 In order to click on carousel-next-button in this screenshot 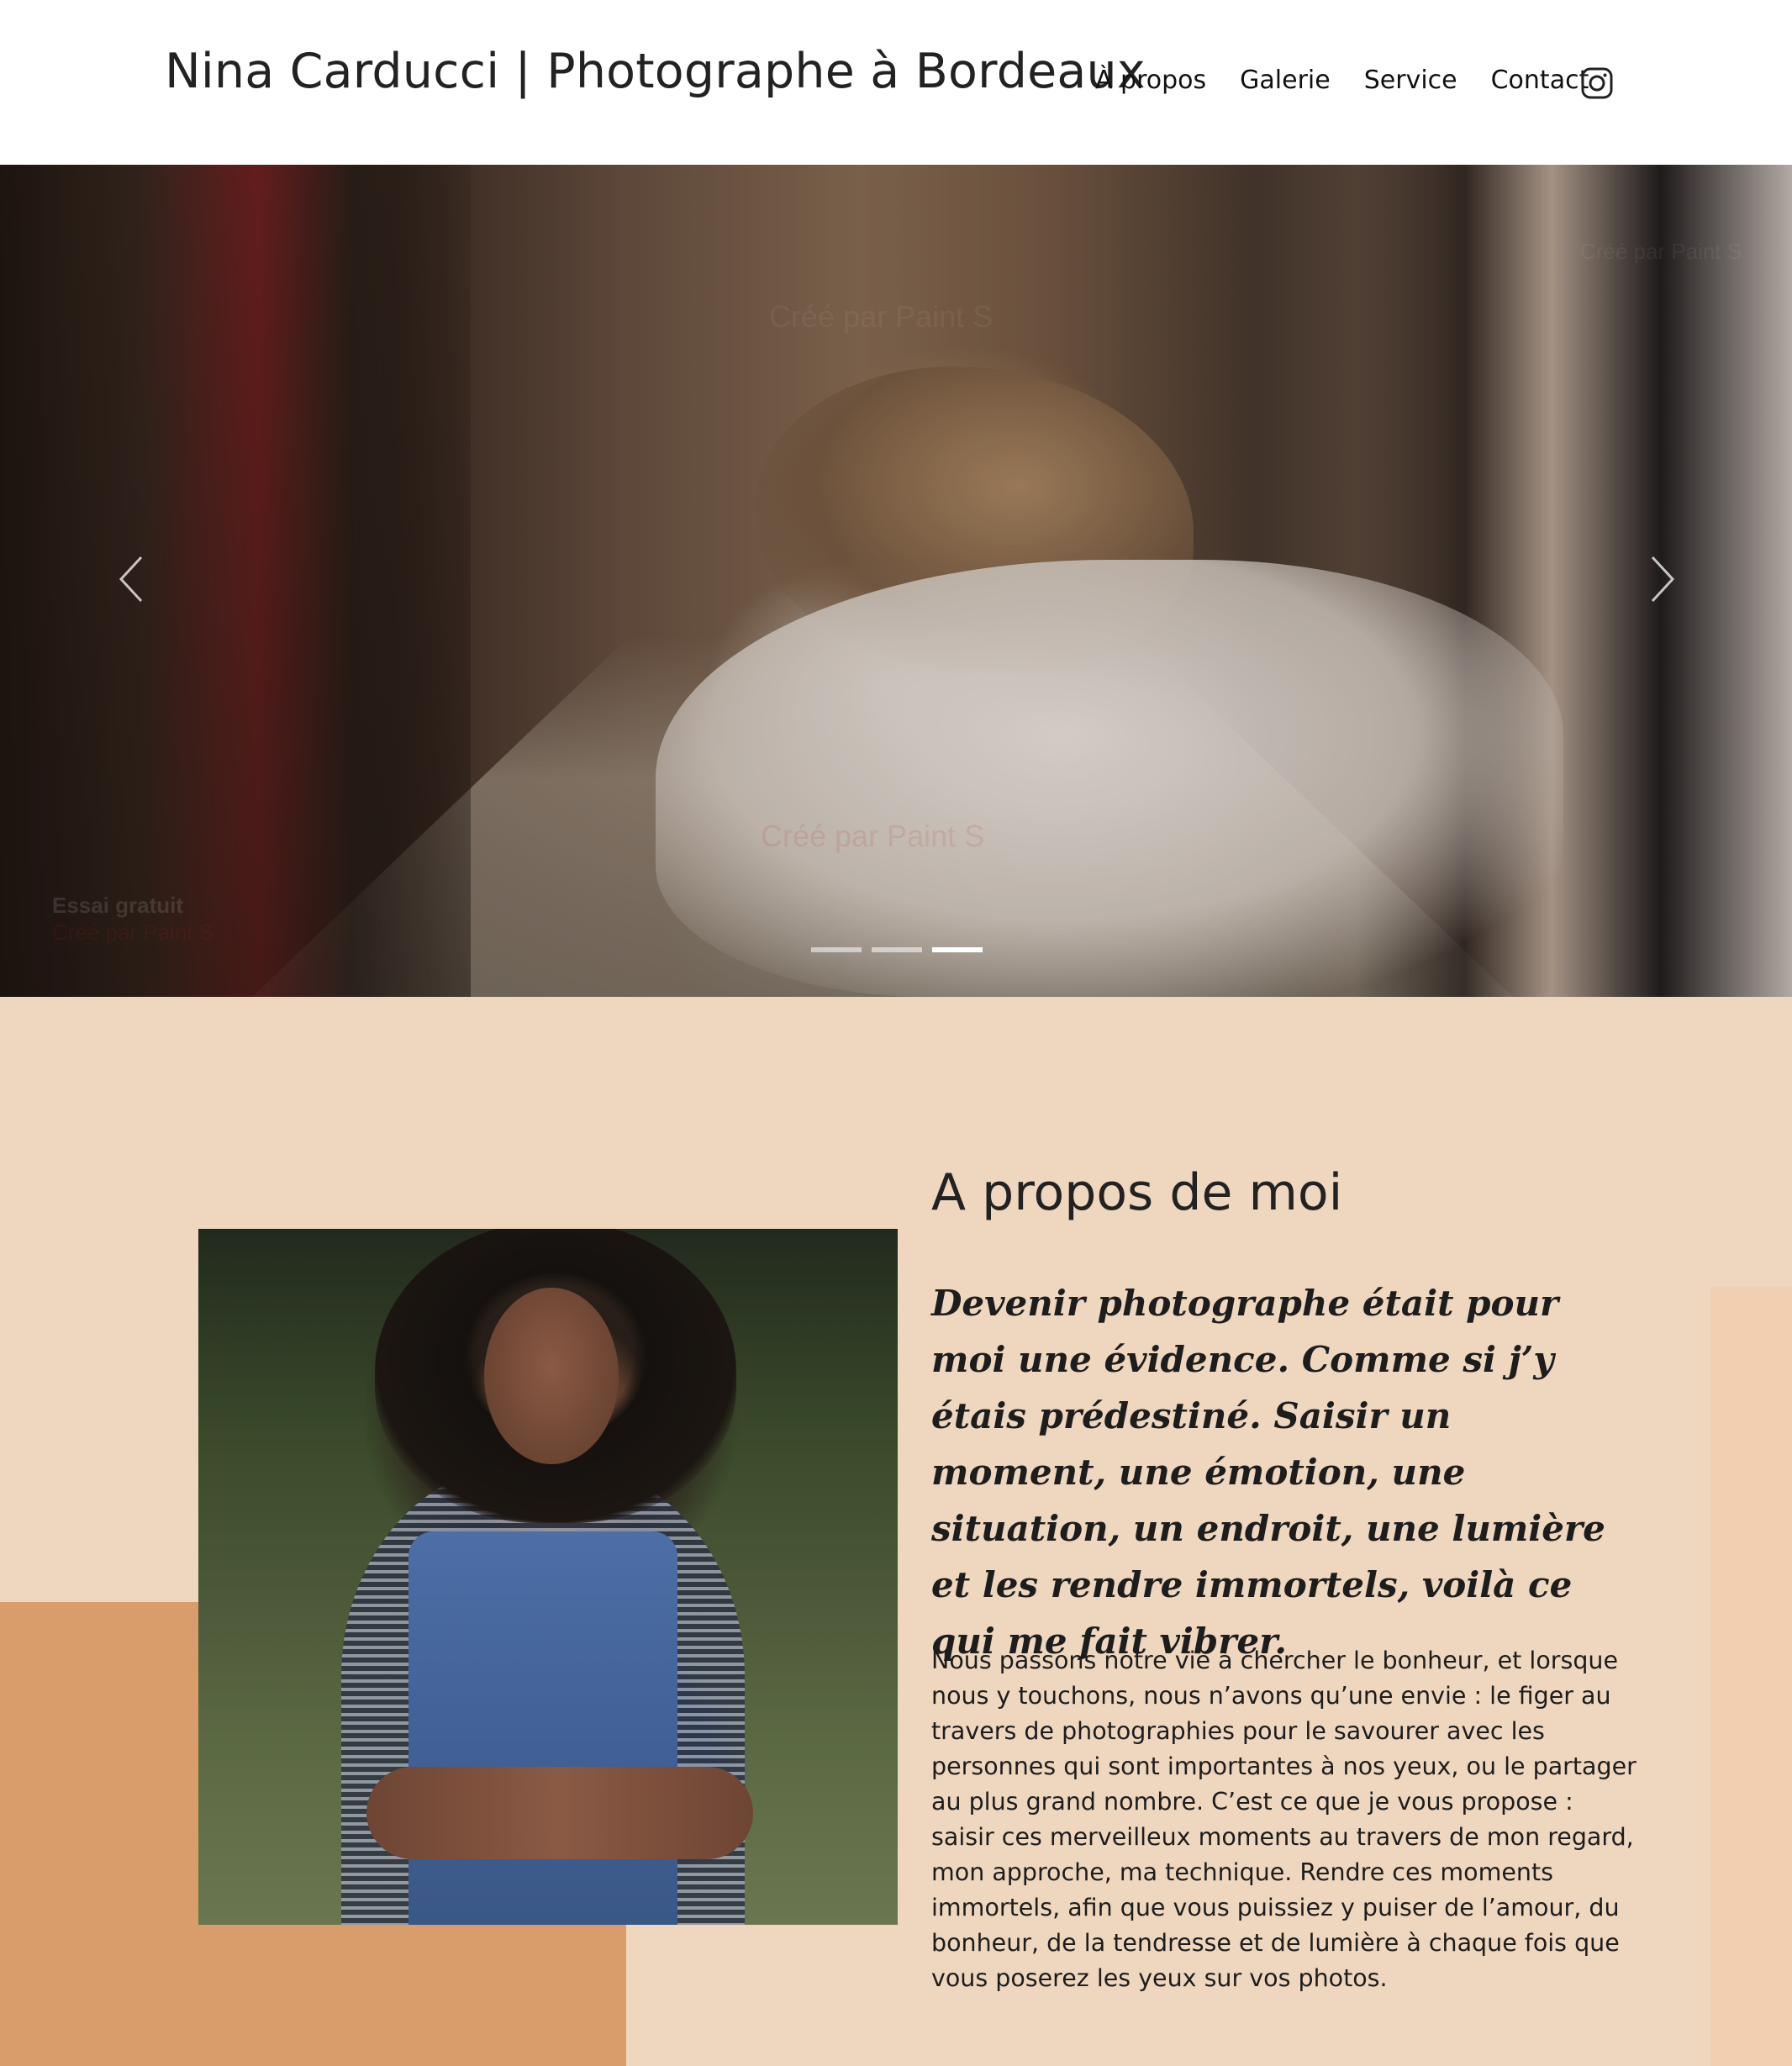, I will do `click(1662, 579)`.